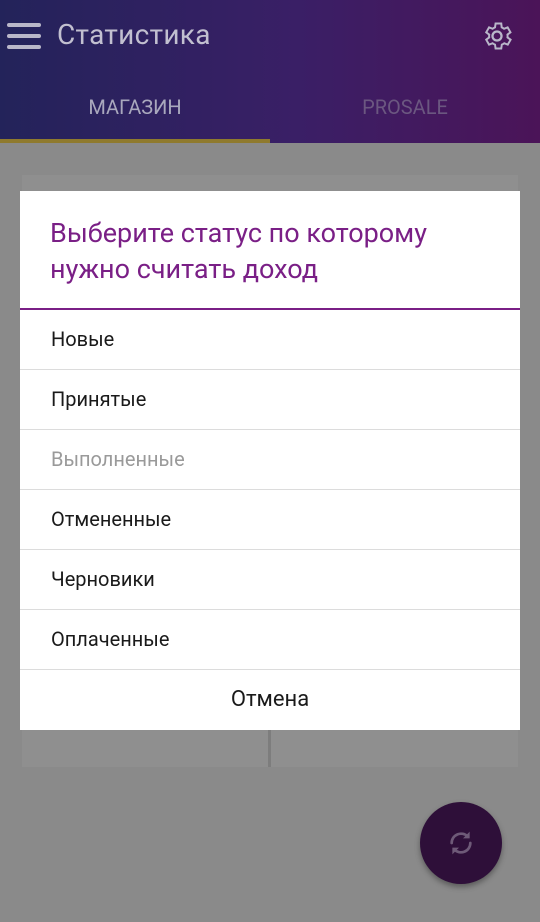 The height and width of the screenshot is (922, 540). What do you see at coordinates (24, 36) in the screenshot?
I see `hamburger-menu-icon` at bounding box center [24, 36].